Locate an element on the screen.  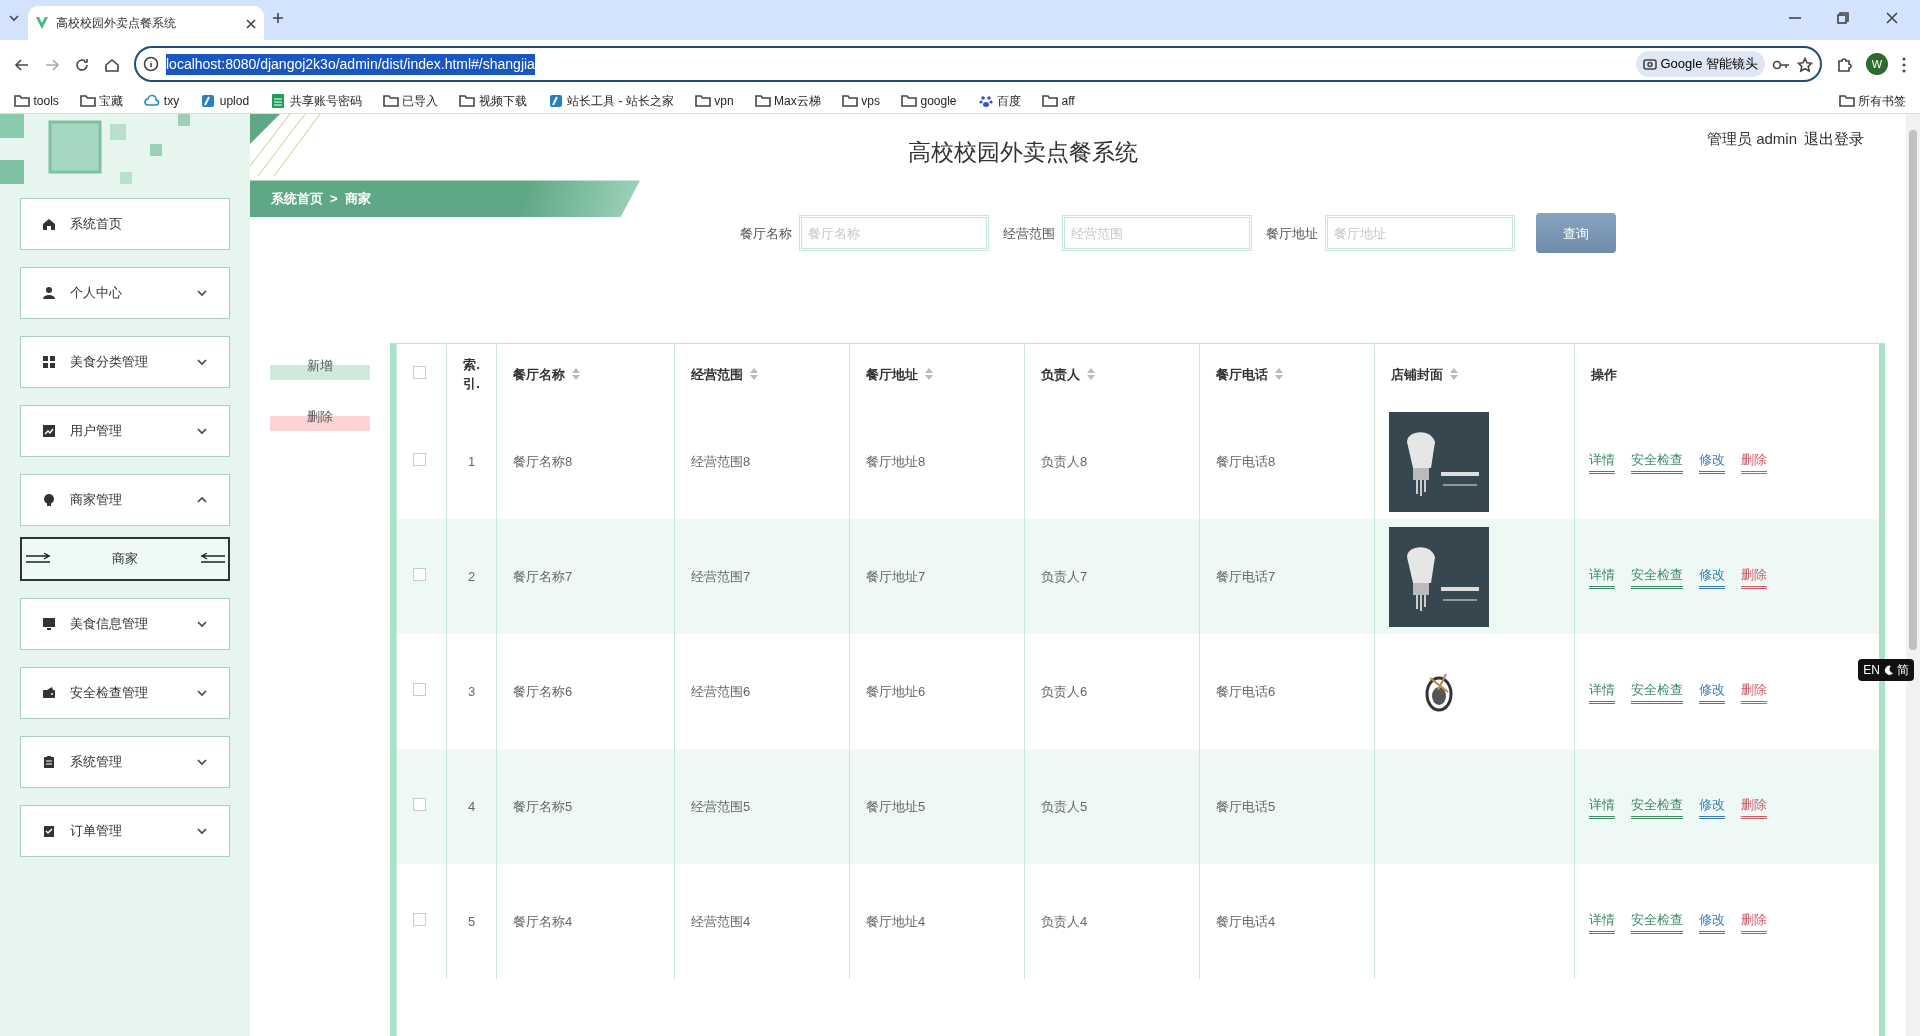
sidebar-item: 订单管理 is located at coordinates (125, 830).